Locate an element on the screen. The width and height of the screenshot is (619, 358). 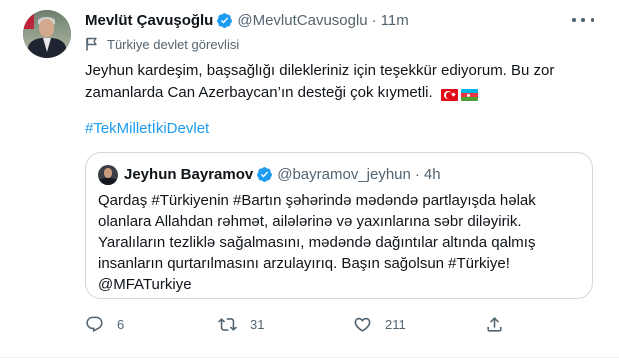
quoted-tweet-header: Jeyhun Bayramov @bayramov_jeyhun · 4h is located at coordinates (282, 174).